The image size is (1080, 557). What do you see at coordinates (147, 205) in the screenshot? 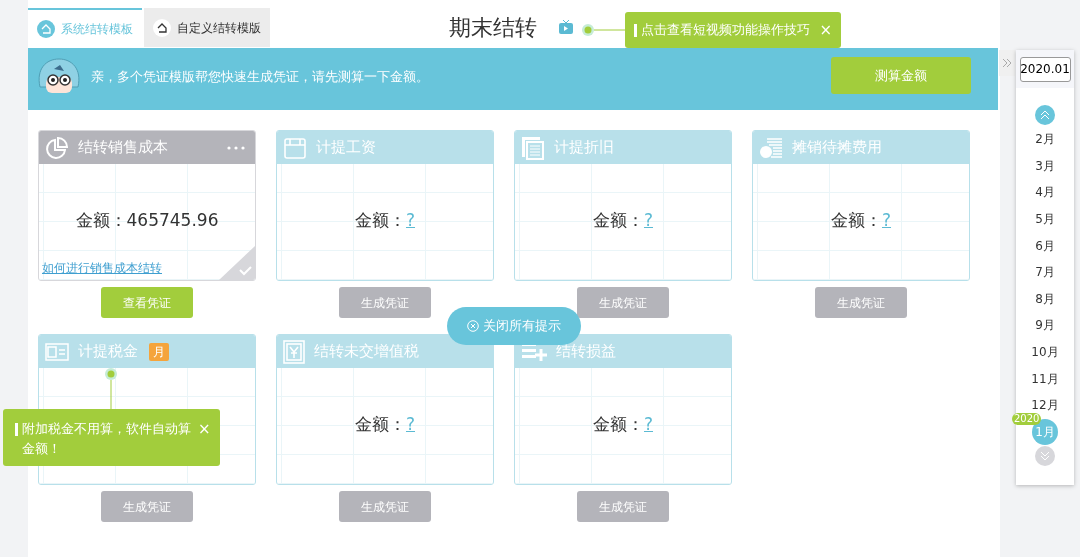
I see `template-card: 结转销售成本 金额：465745.96 如何进行销售成本结转` at bounding box center [147, 205].